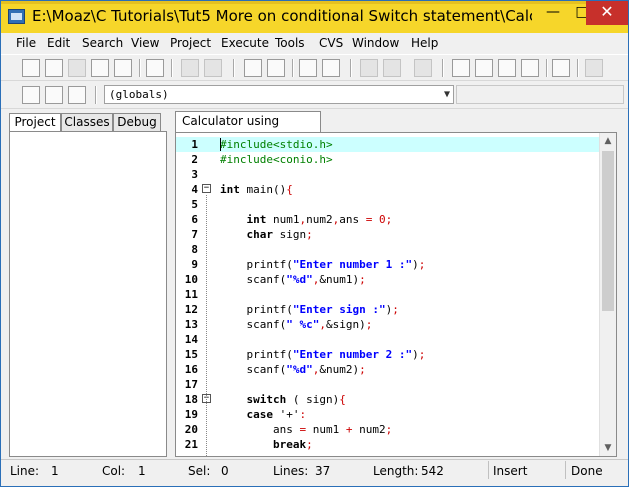  What do you see at coordinates (388, 189) in the screenshot?
I see `code-line: 4− int main(){` at bounding box center [388, 189].